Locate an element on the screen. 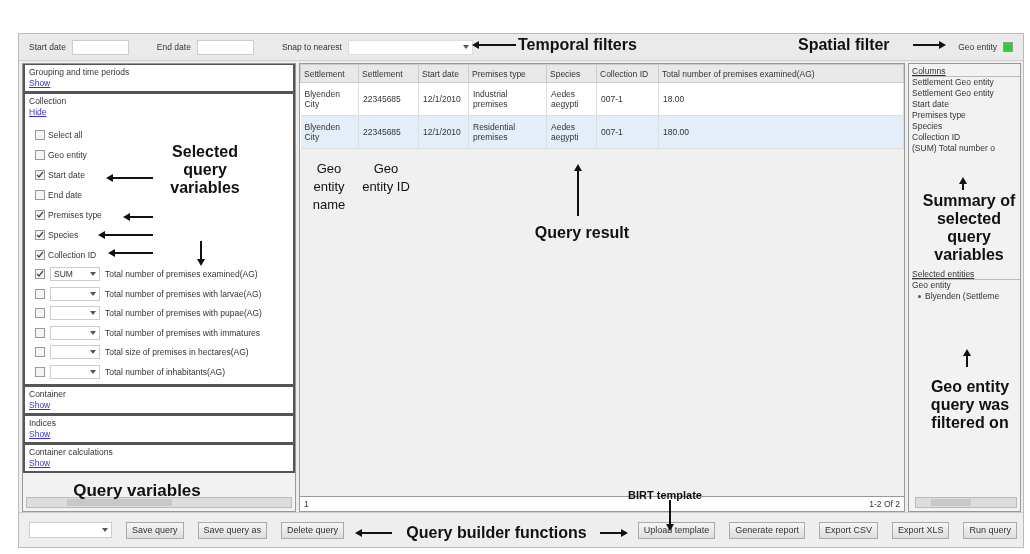 Image resolution: width=1030 pixels, height=554 pixels. annotation-label: Query result is located at coordinates (582, 233).